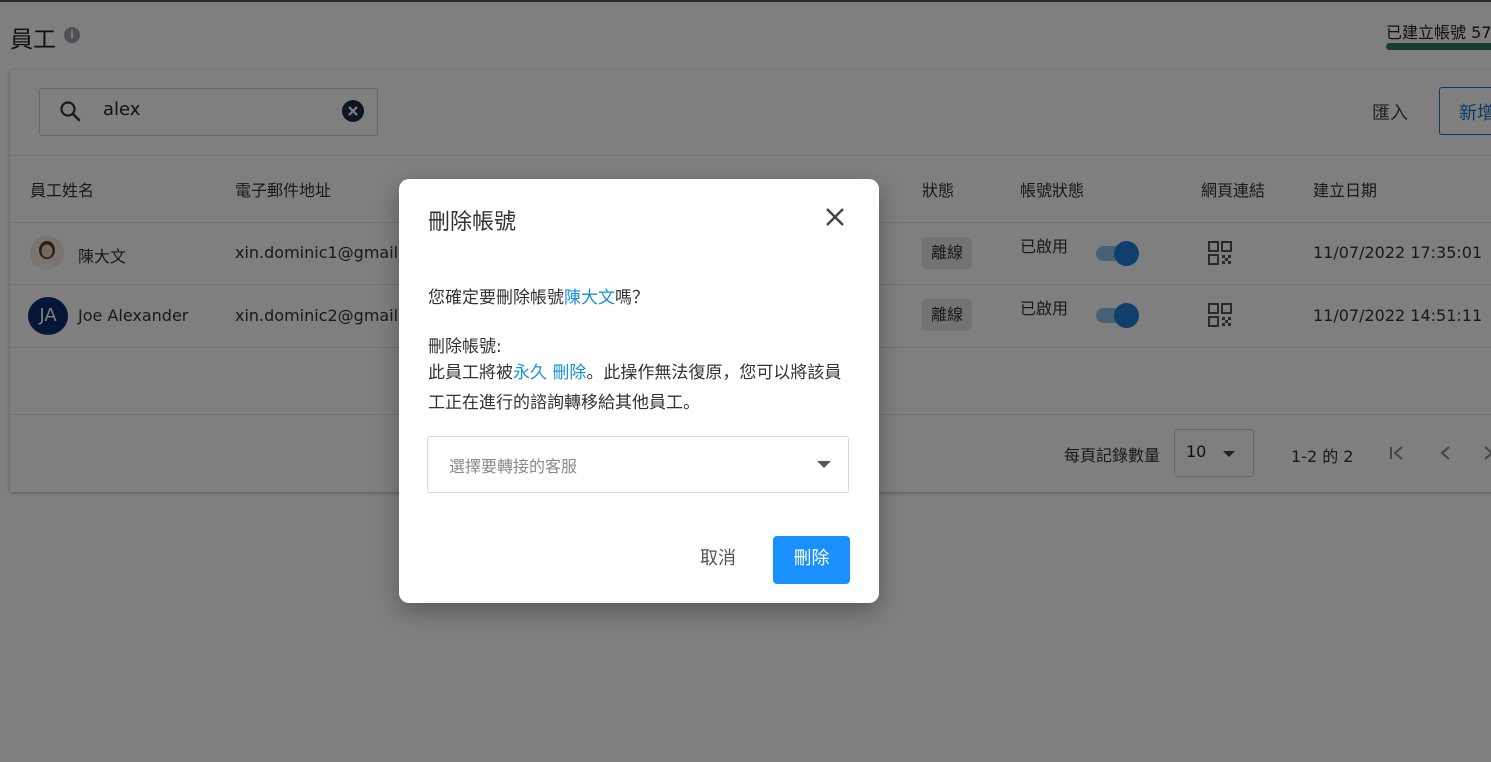  What do you see at coordinates (470, 373) in the screenshot?
I see `warning-prefix: 此員工將被` at bounding box center [470, 373].